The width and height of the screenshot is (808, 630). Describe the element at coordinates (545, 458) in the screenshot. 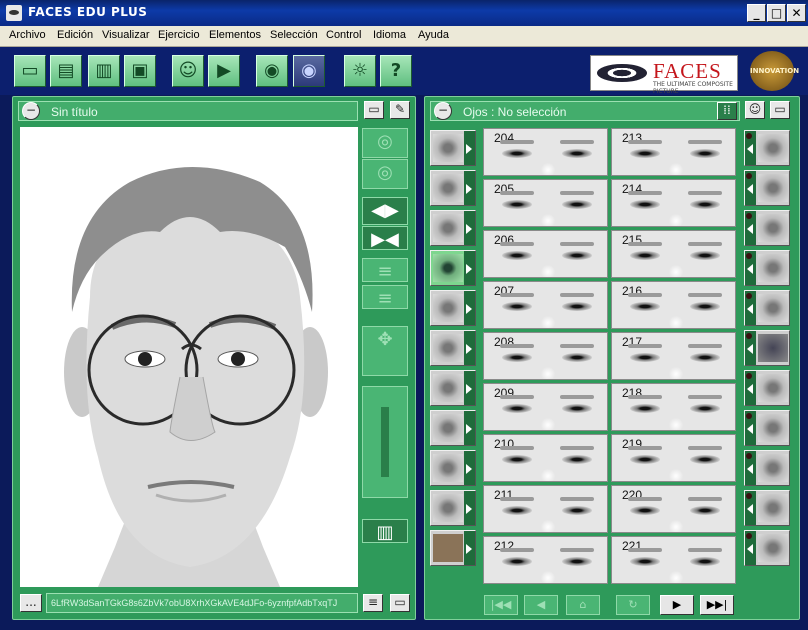

I see `thumbnail-item: 210` at that location.